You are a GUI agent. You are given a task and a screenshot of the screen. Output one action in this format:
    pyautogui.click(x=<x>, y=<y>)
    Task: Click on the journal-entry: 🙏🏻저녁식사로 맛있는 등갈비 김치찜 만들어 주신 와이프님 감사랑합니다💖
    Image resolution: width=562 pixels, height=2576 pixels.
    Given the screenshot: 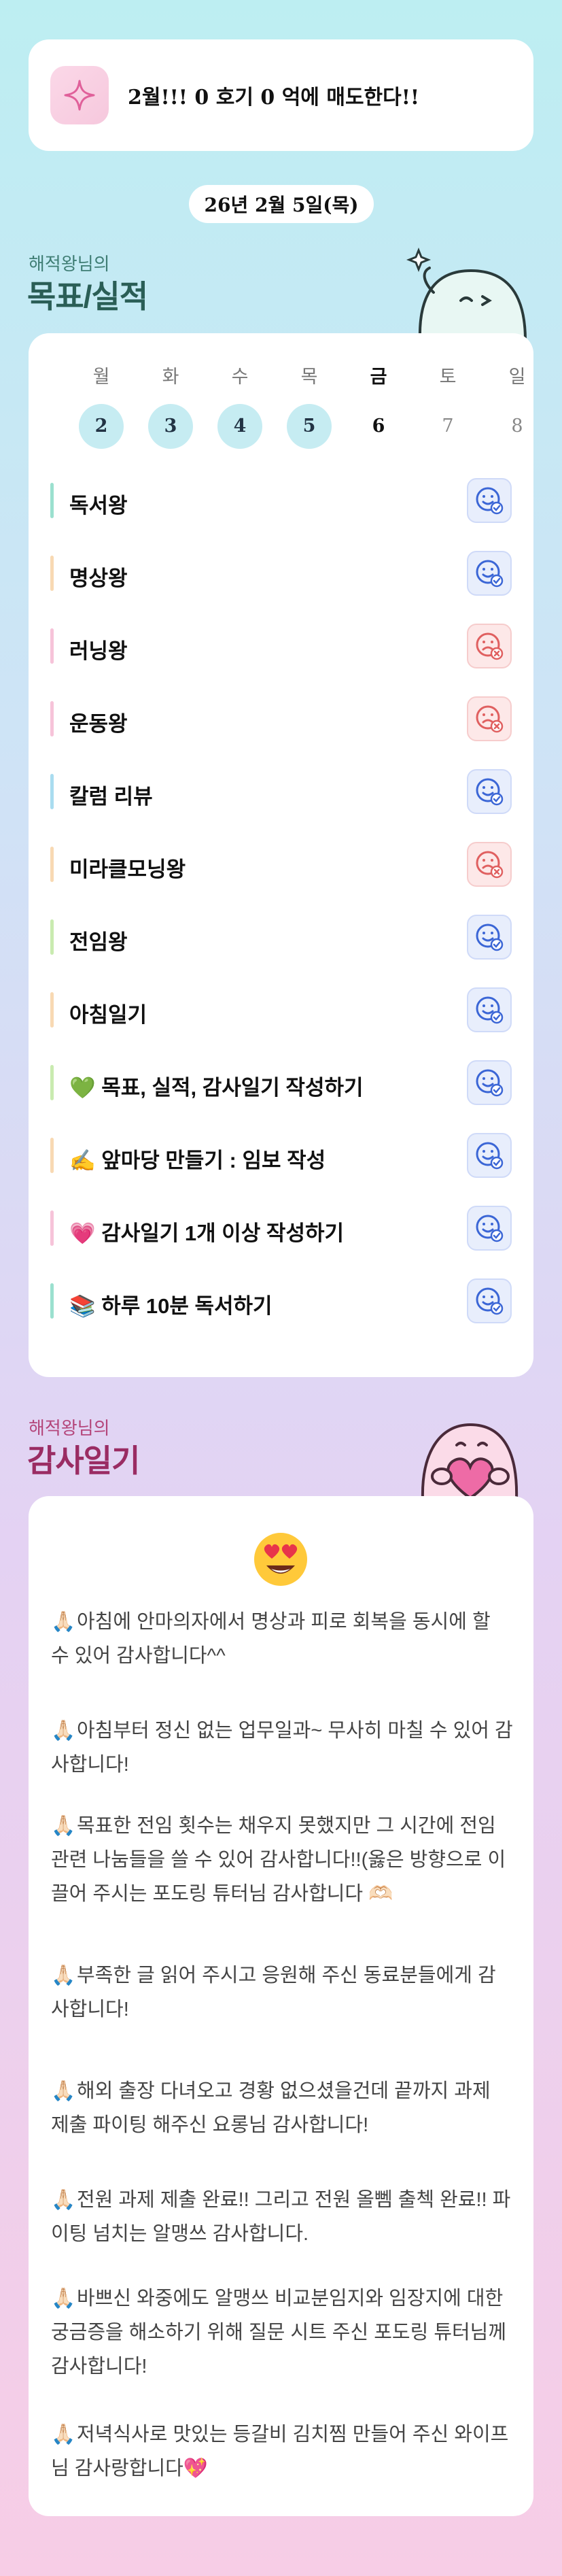 What is the action you would take?
    pyautogui.click(x=282, y=2452)
    